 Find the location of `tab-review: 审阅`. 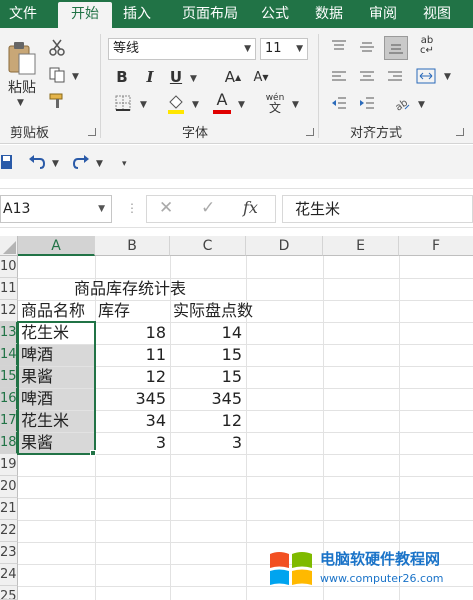

tab-review: 审阅 is located at coordinates (383, 14).